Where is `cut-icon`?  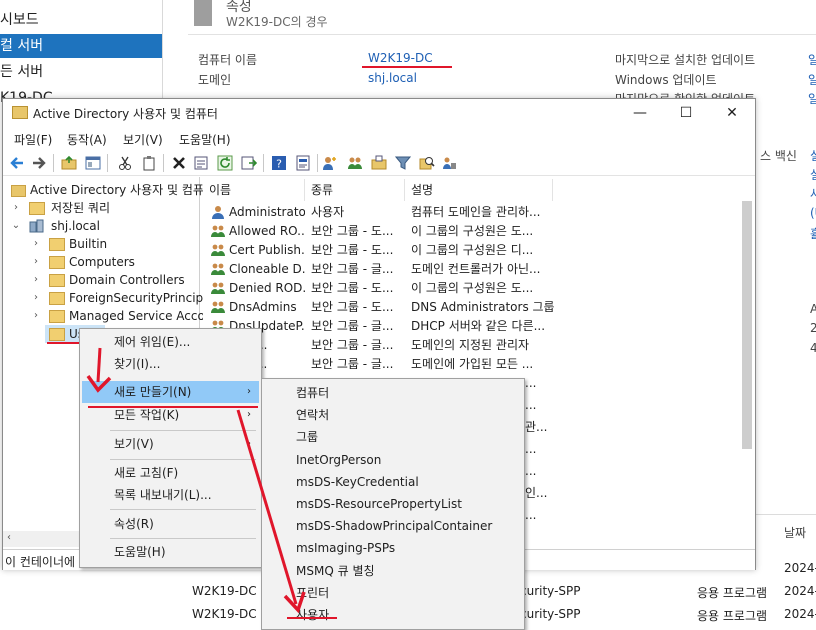
cut-icon is located at coordinates (125, 163).